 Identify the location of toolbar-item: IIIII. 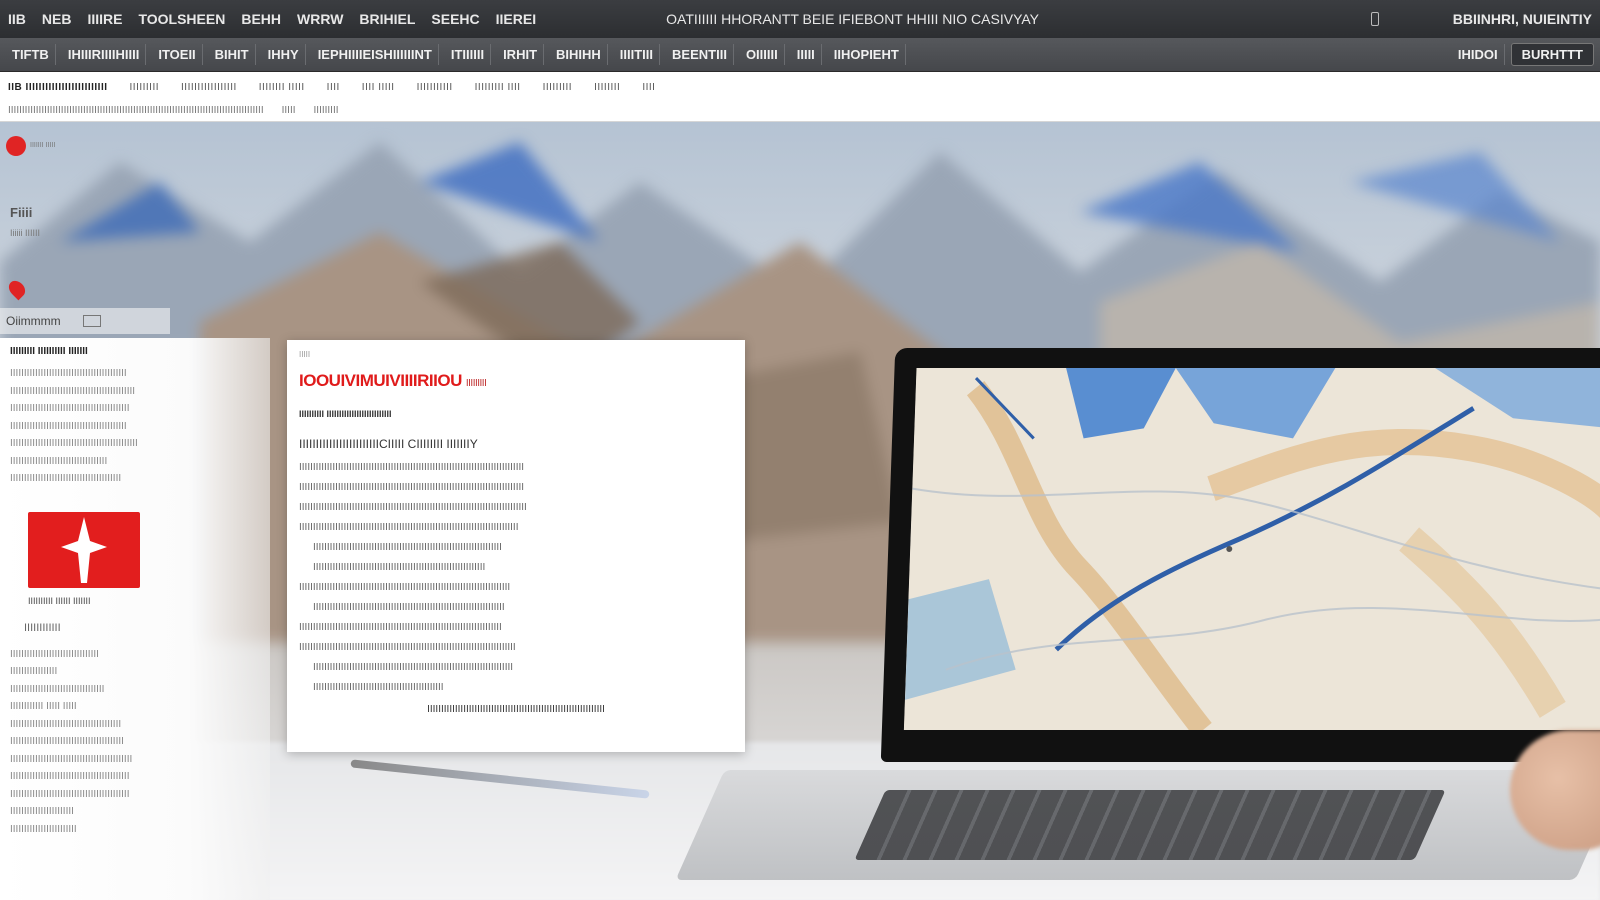
(806, 54).